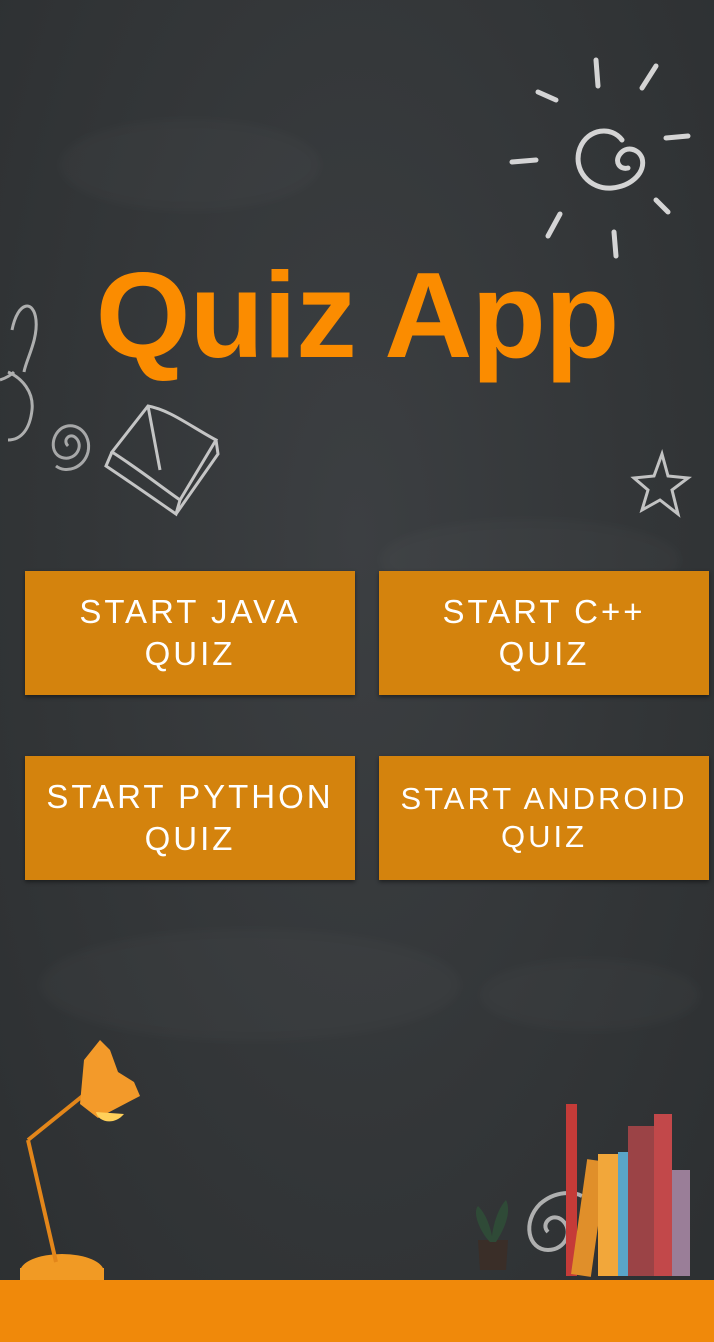 The height and width of the screenshot is (1342, 714). What do you see at coordinates (80, 1165) in the screenshot?
I see `desk-lamp-icon` at bounding box center [80, 1165].